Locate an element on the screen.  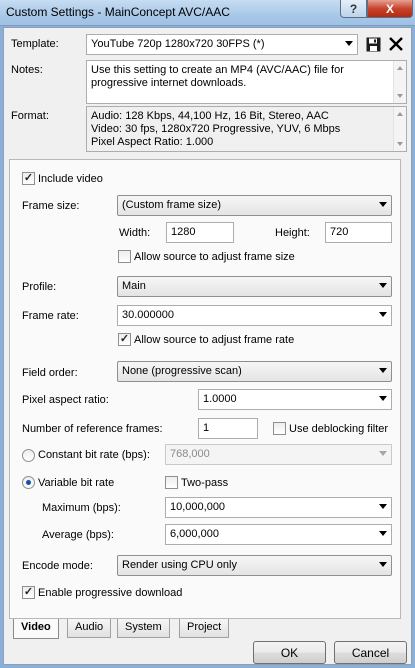
pixel-aspect-combobox: 1.0000 is located at coordinates (295, 399).